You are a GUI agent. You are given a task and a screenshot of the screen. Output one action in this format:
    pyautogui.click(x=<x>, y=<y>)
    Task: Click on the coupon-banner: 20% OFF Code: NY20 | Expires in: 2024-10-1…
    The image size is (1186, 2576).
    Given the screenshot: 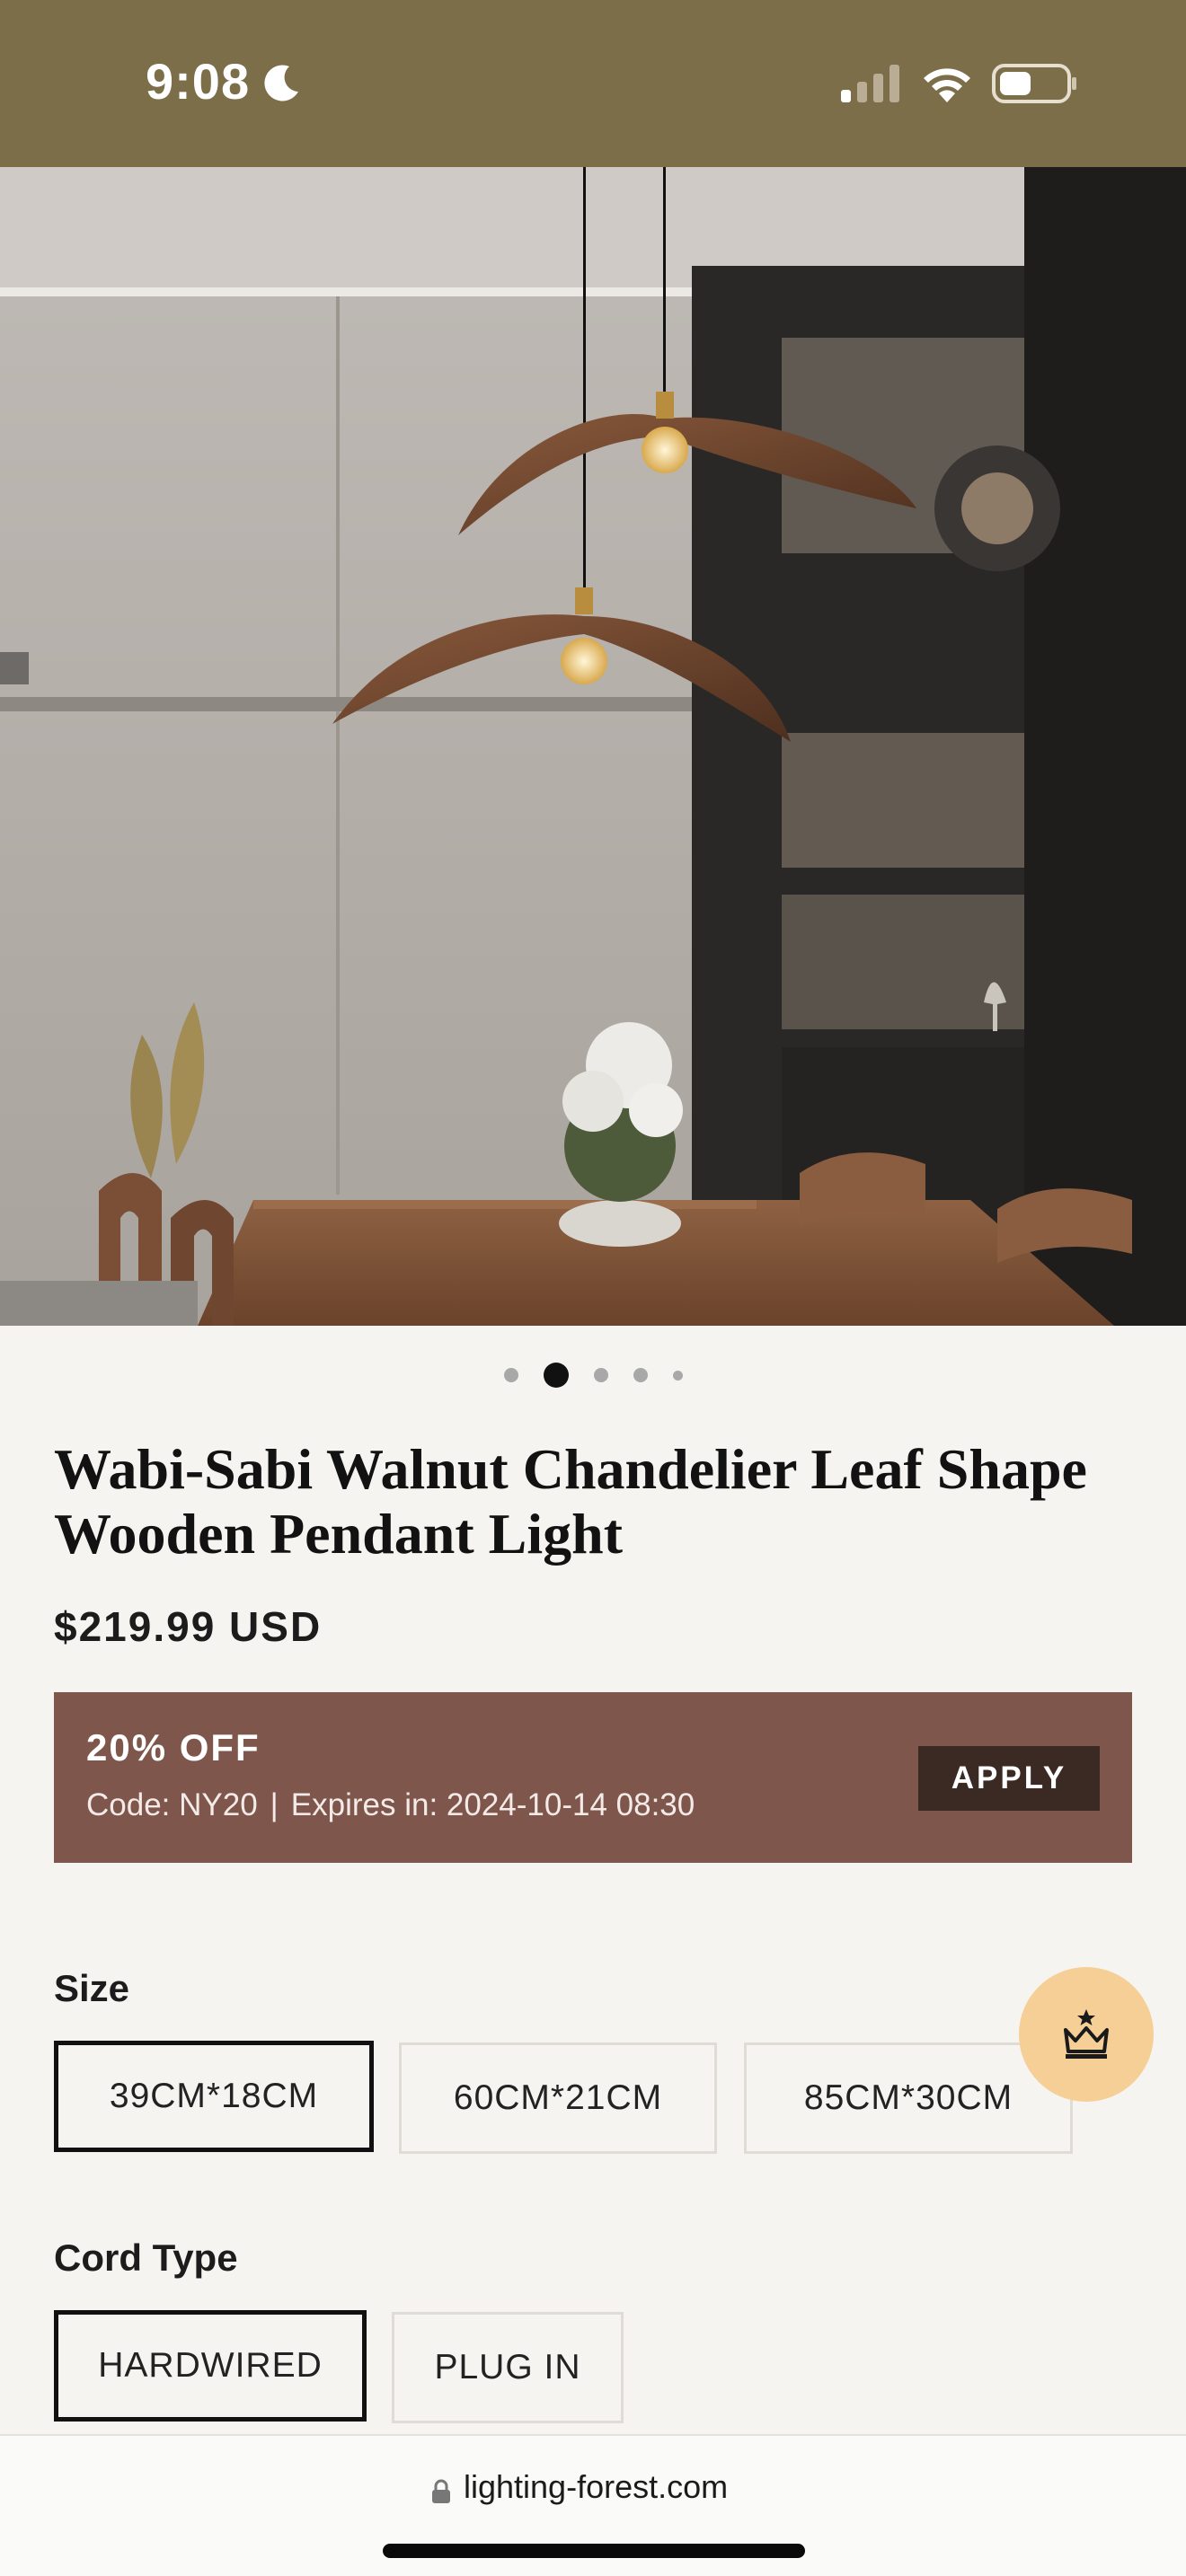 What is the action you would take?
    pyautogui.click(x=593, y=1777)
    